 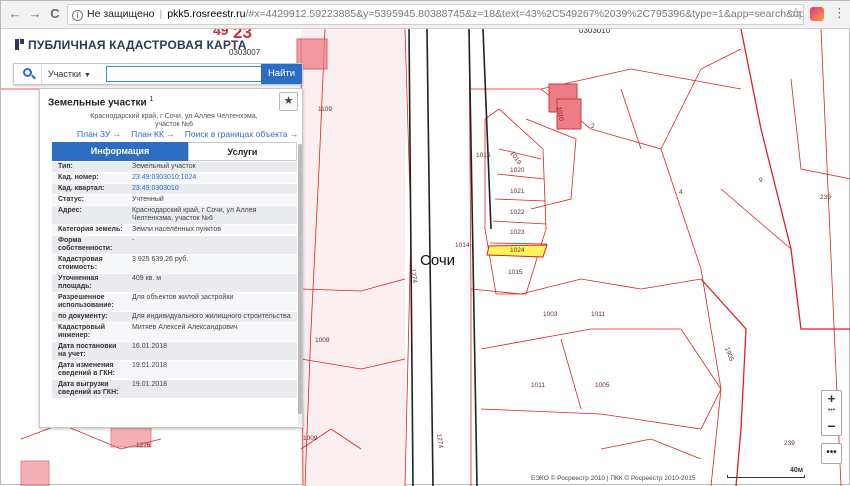 What do you see at coordinates (183, 297) in the screenshot?
I see `attribute-value: Для объектов жилой застройки` at bounding box center [183, 297].